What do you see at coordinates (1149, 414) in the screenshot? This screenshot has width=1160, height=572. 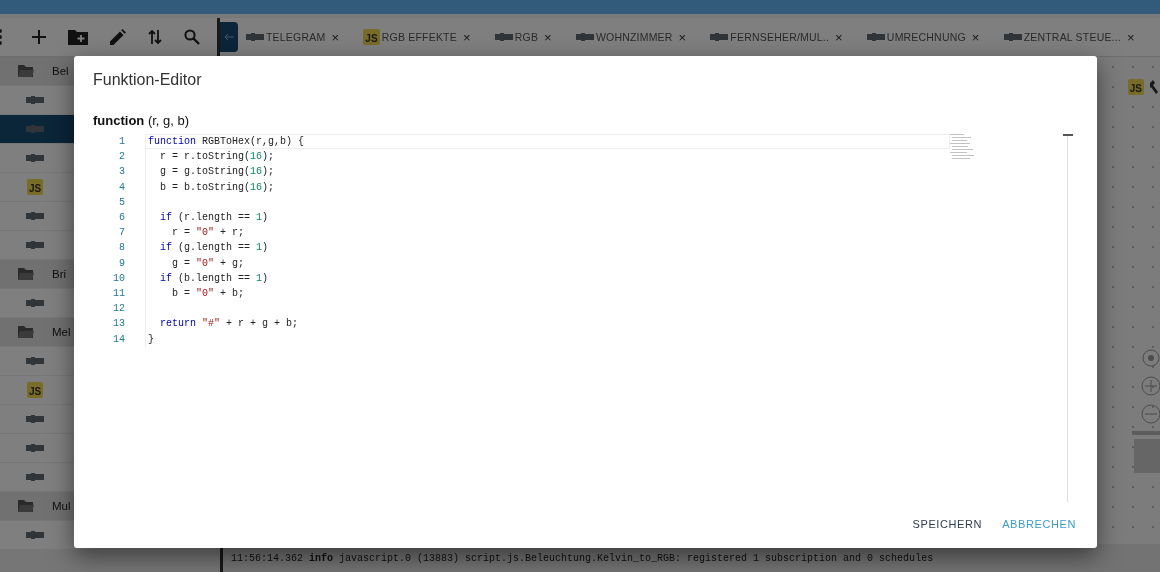 I see `zoom-out-icon` at bounding box center [1149, 414].